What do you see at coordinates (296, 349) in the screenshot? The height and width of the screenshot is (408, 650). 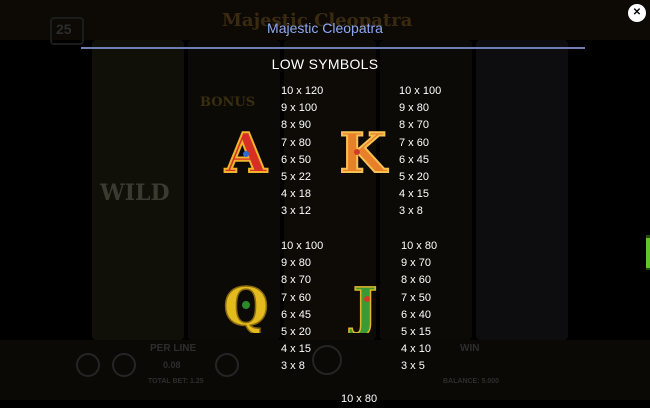 I see `payout-q-6: 4 x 15` at bounding box center [296, 349].